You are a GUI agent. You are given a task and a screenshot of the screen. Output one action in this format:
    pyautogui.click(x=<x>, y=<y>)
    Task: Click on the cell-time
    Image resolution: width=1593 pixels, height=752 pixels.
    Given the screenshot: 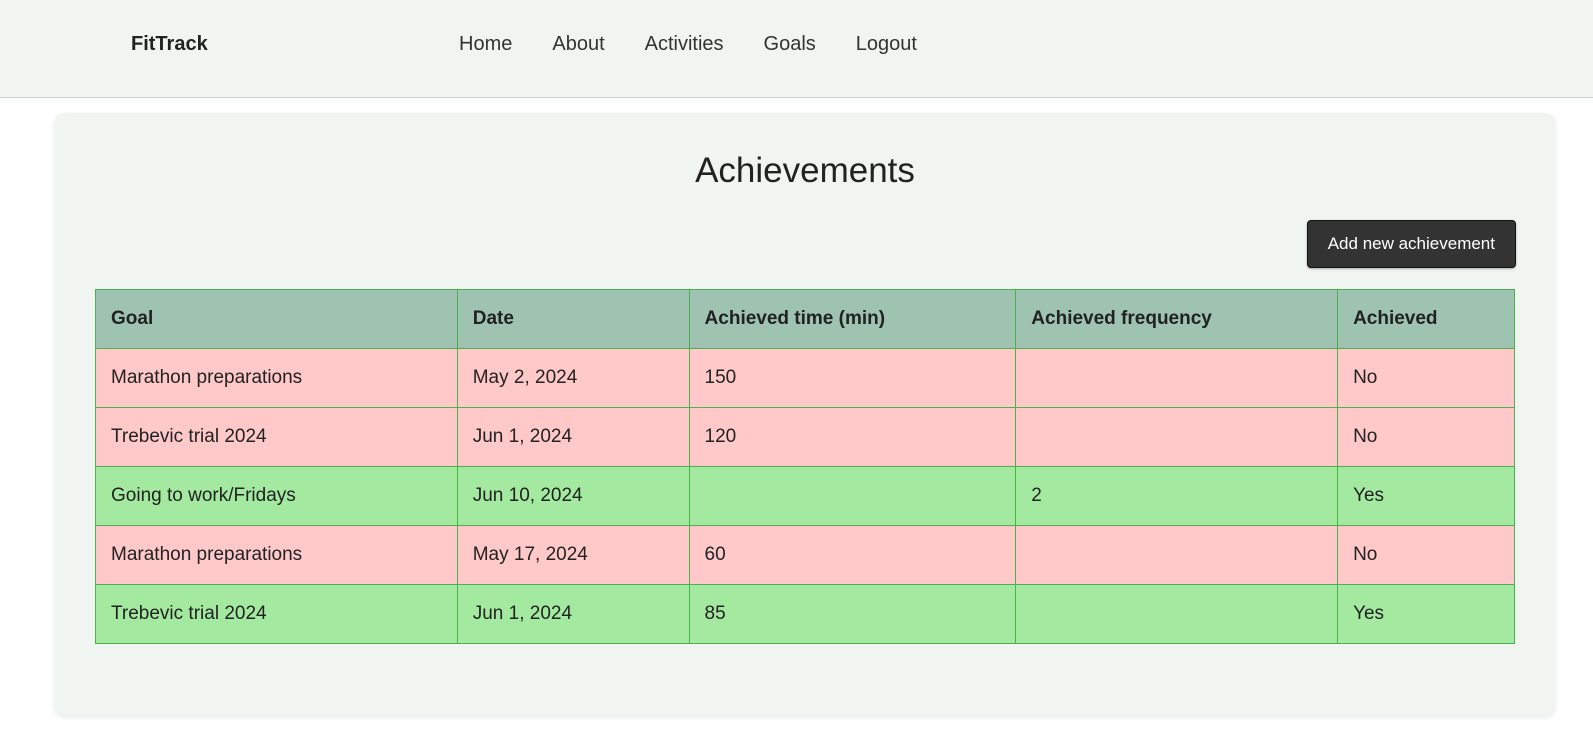 What is the action you would take?
    pyautogui.click(x=852, y=496)
    